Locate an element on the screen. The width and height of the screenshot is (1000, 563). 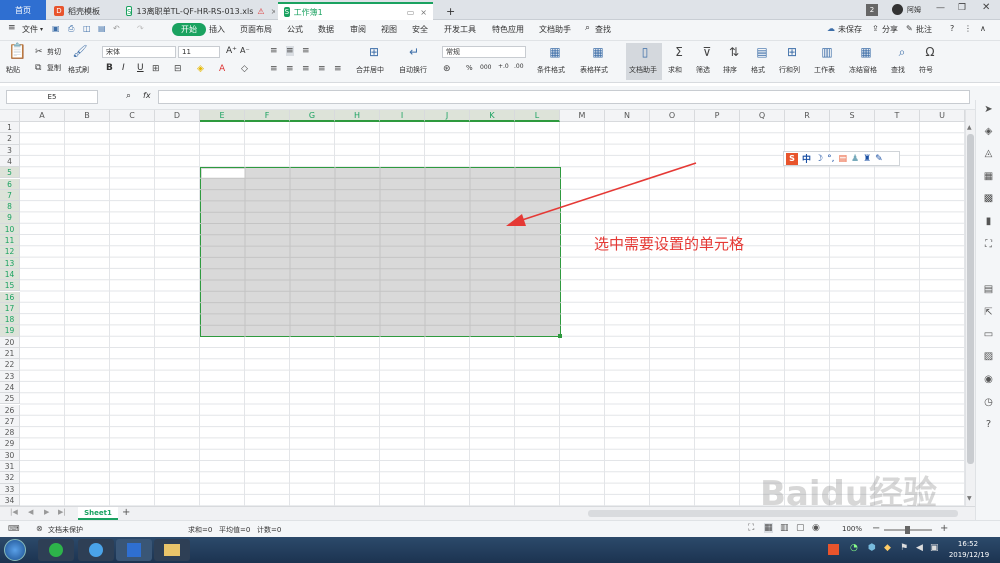
symbol-button: 符号 is located at coordinates (926, 70).